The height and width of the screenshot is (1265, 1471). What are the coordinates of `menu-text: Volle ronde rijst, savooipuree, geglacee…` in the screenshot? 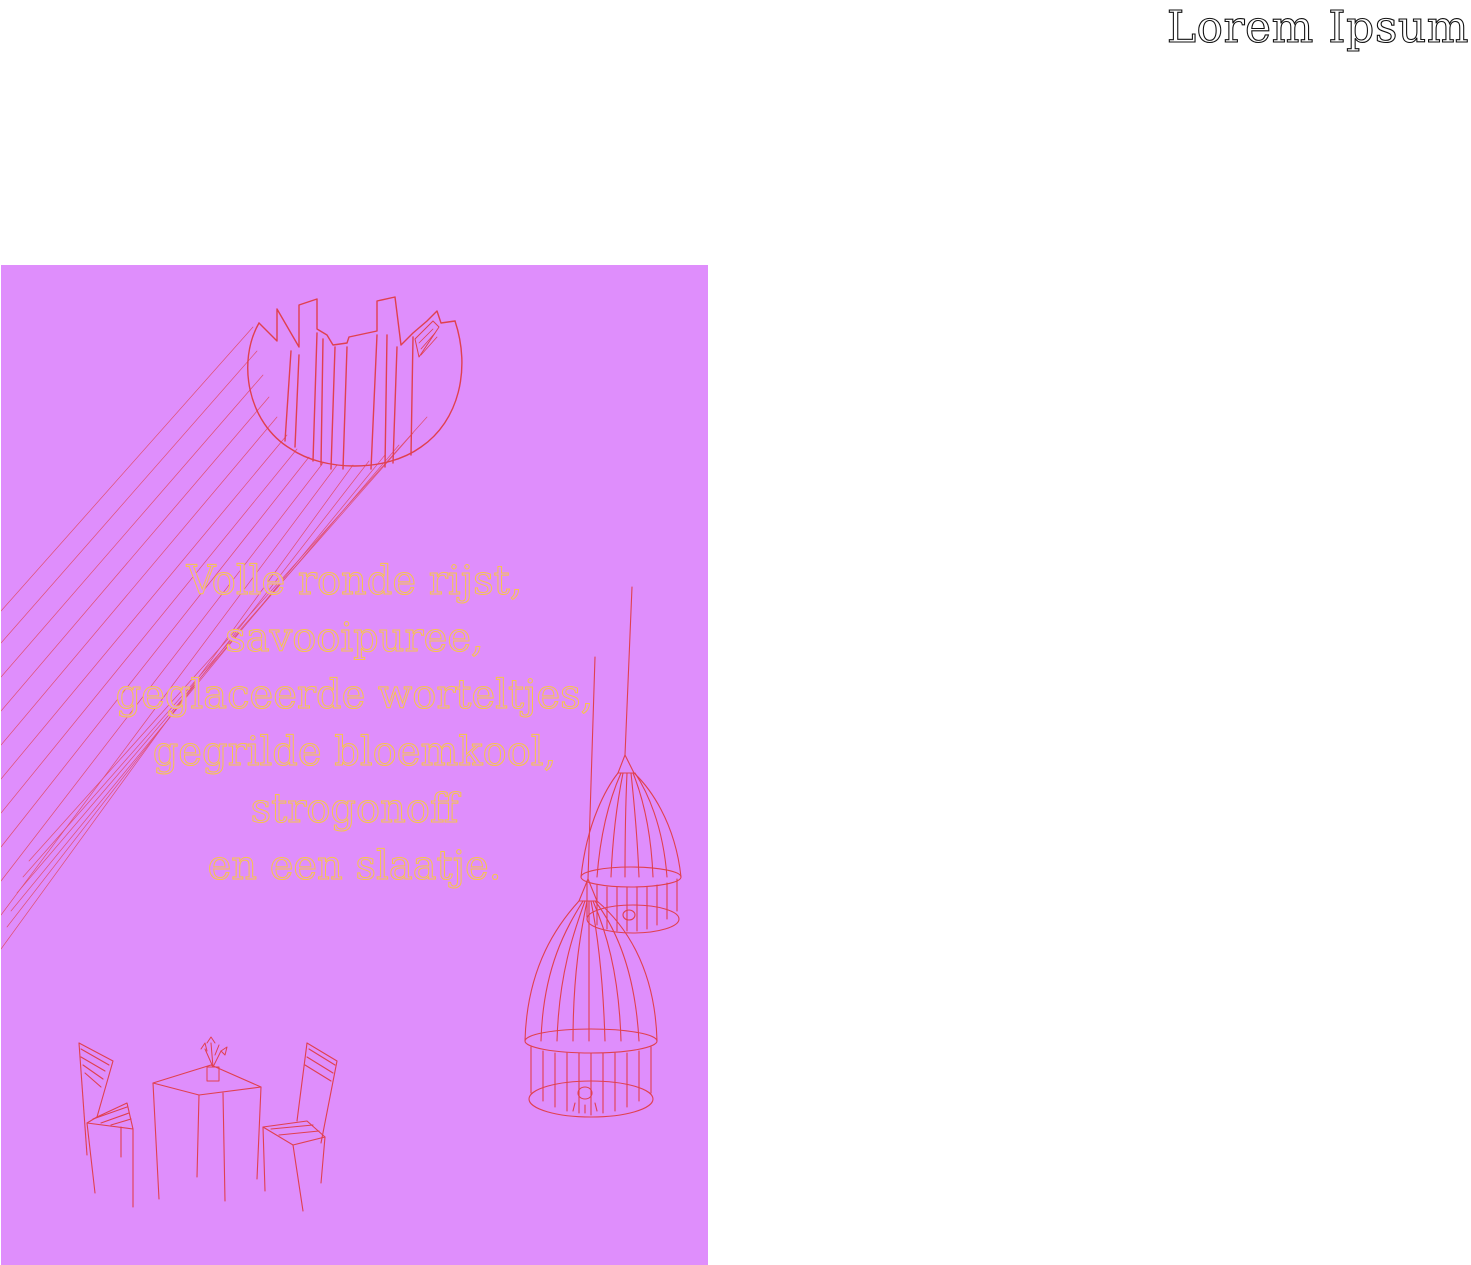 It's located at (354, 724).